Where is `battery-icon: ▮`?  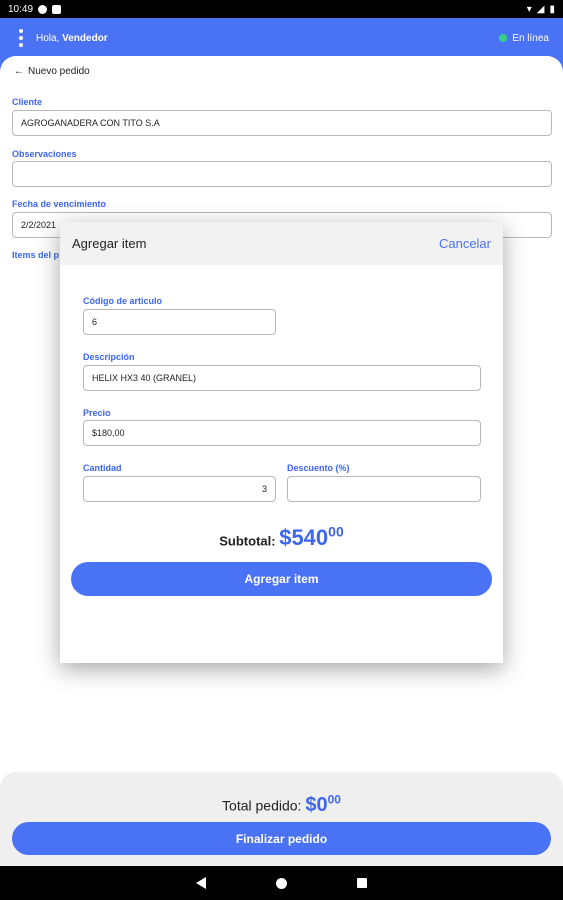
battery-icon: ▮ is located at coordinates (552, 9).